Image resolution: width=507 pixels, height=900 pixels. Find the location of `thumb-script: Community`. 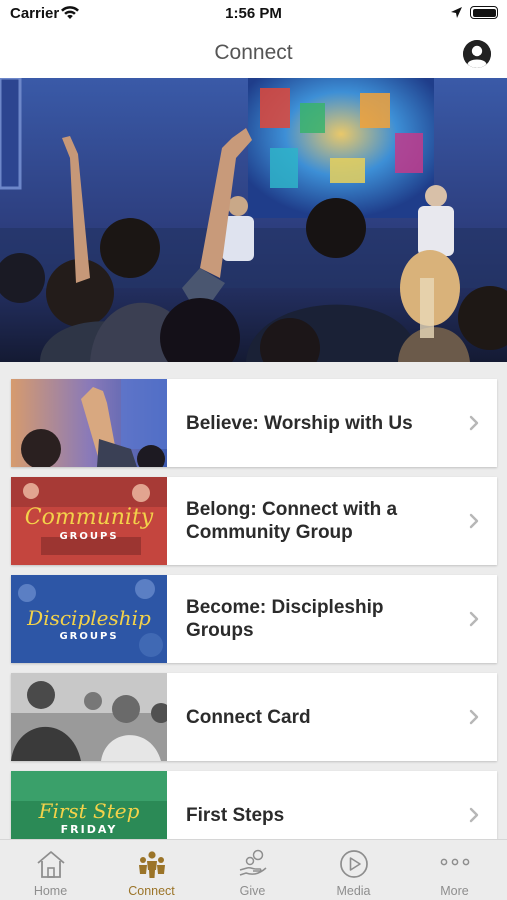

thumb-script: Community is located at coordinates (89, 517).